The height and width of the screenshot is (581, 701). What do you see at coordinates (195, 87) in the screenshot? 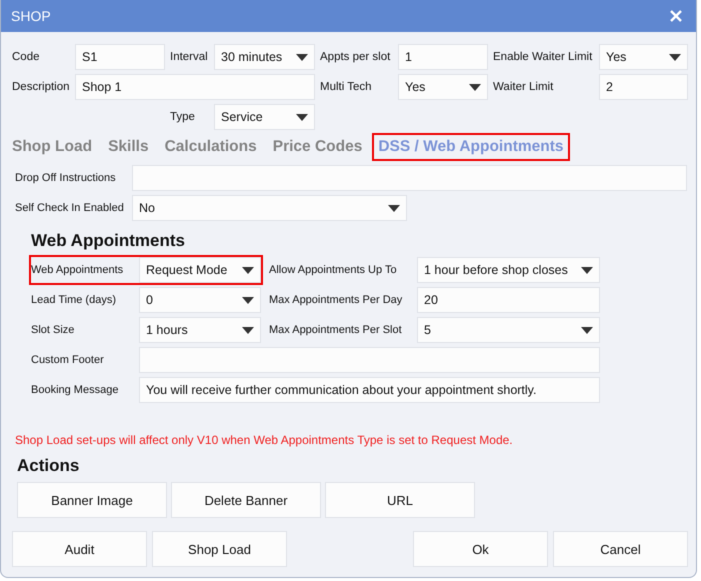
I see `input-field: Shop 1` at bounding box center [195, 87].